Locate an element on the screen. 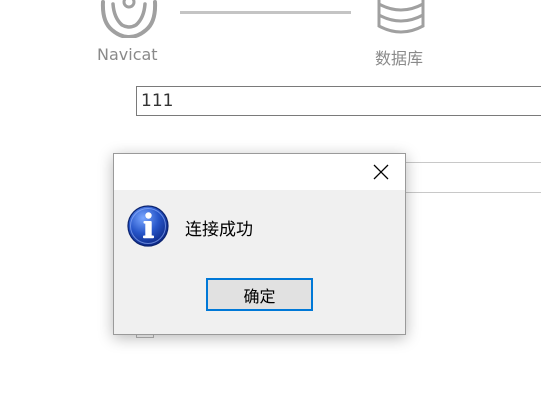  navicat-icon is located at coordinates (129, 19).